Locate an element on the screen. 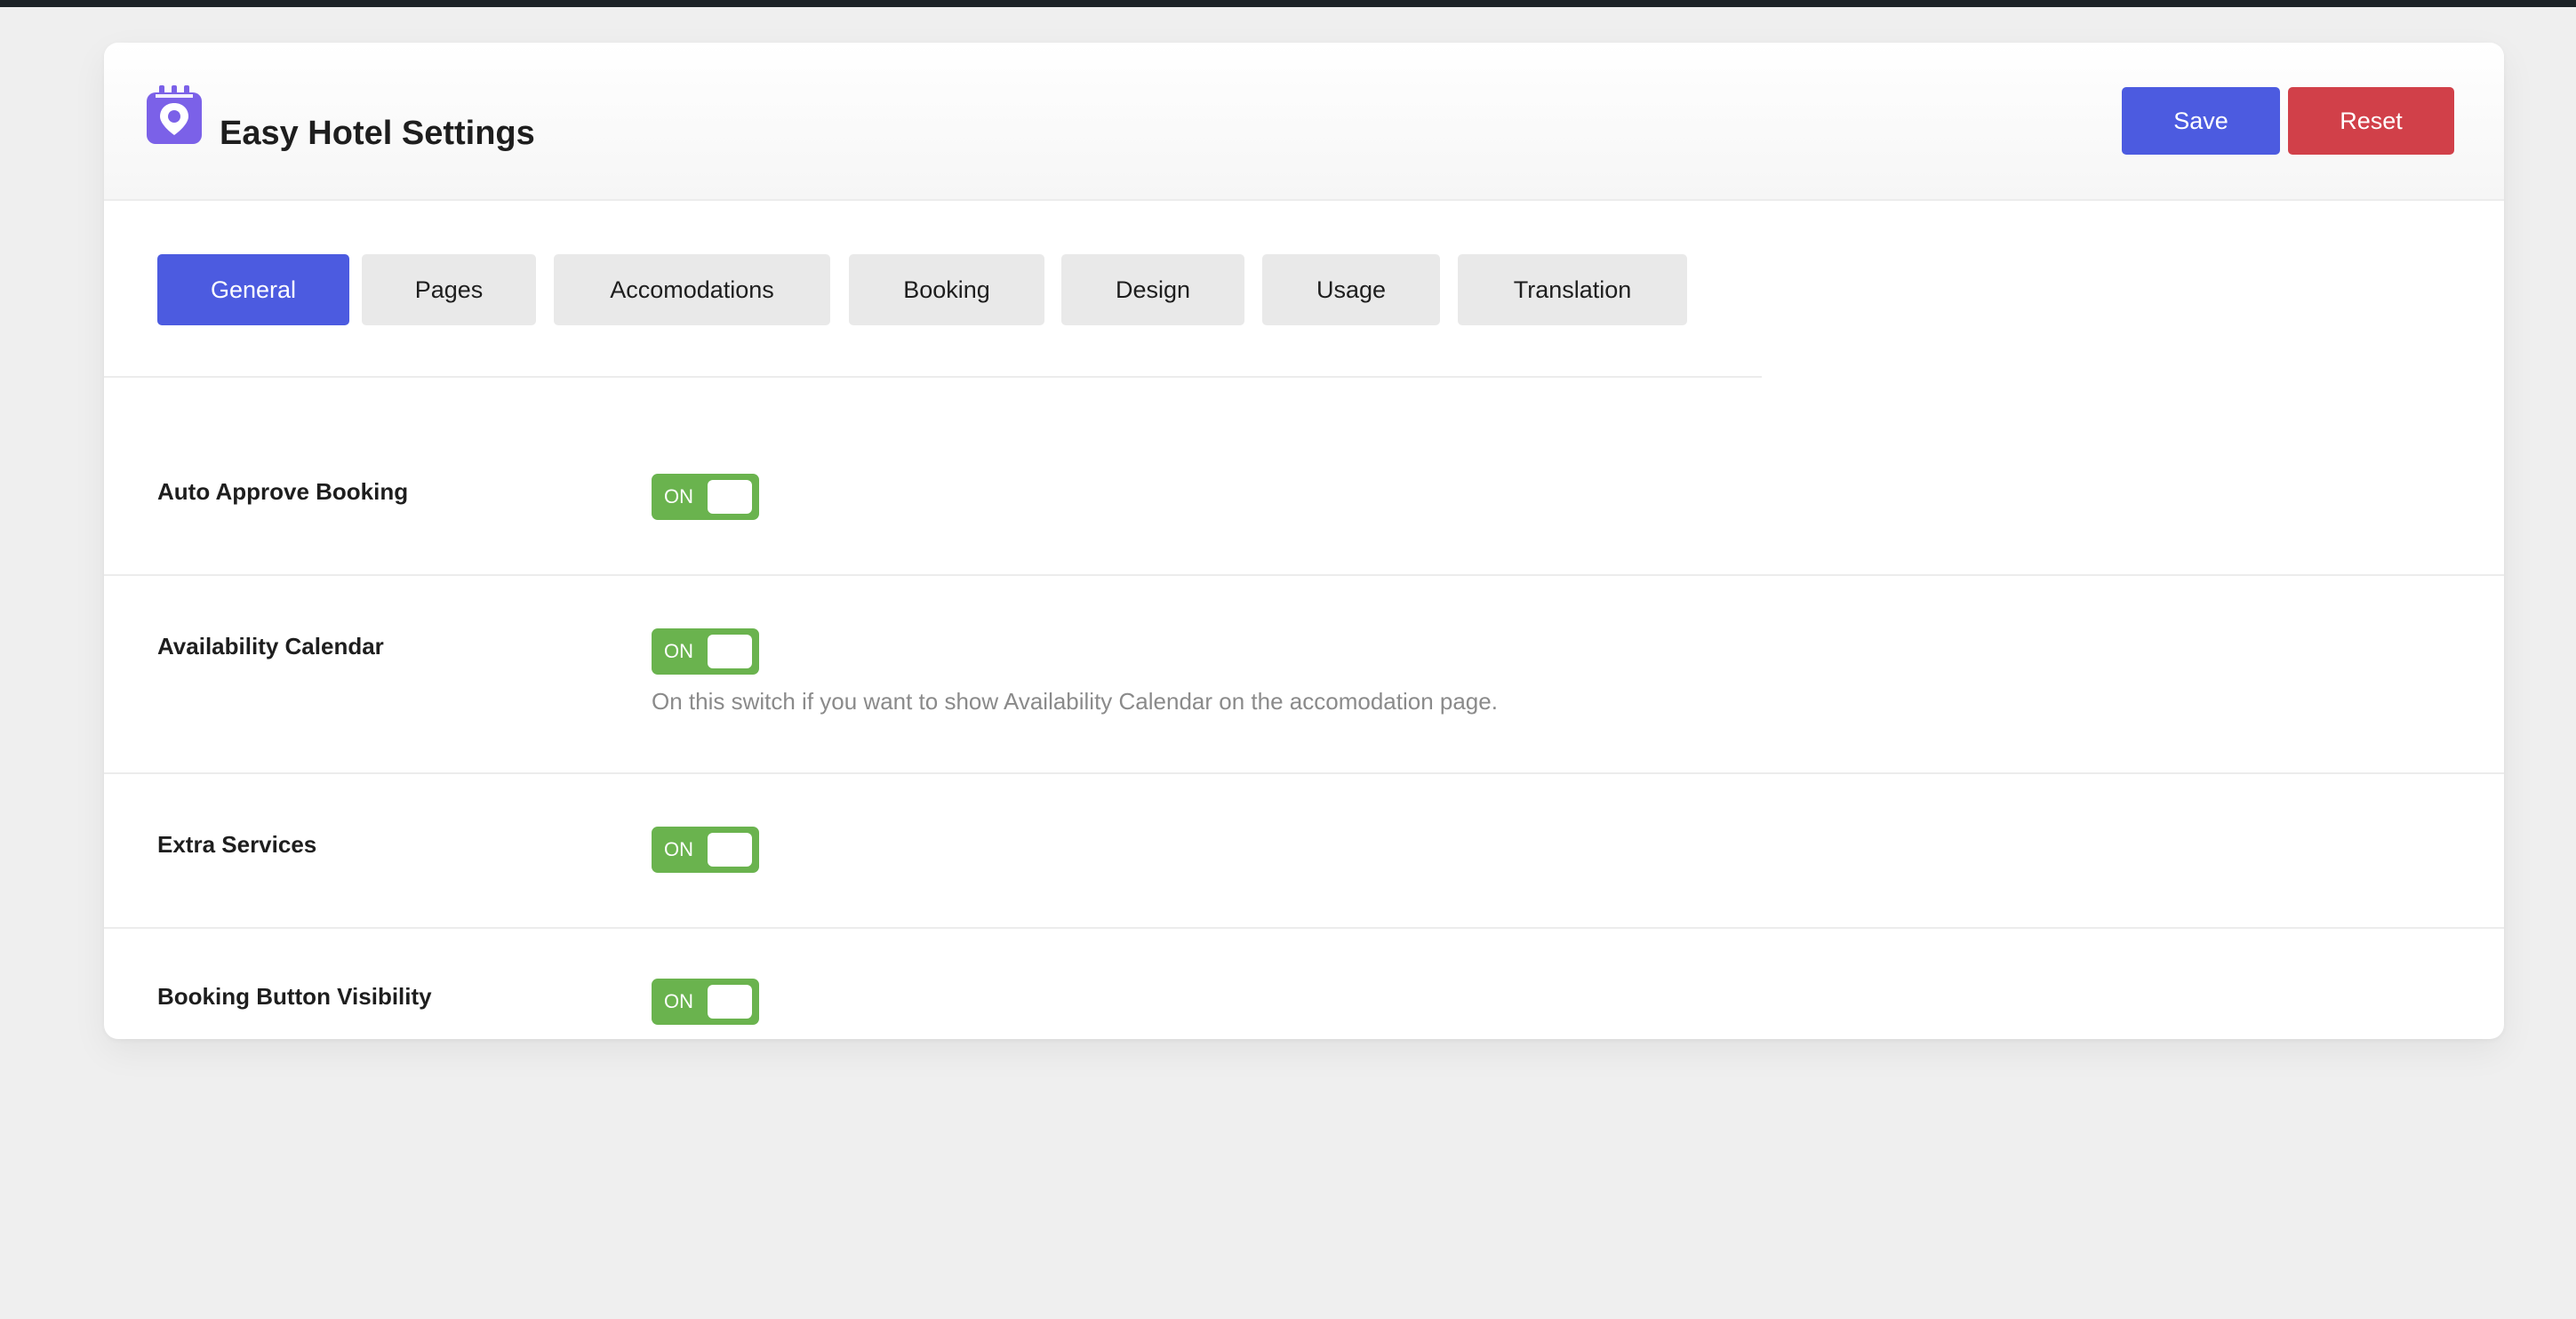 The width and height of the screenshot is (2576, 1319). save-button: Save is located at coordinates (2201, 121).